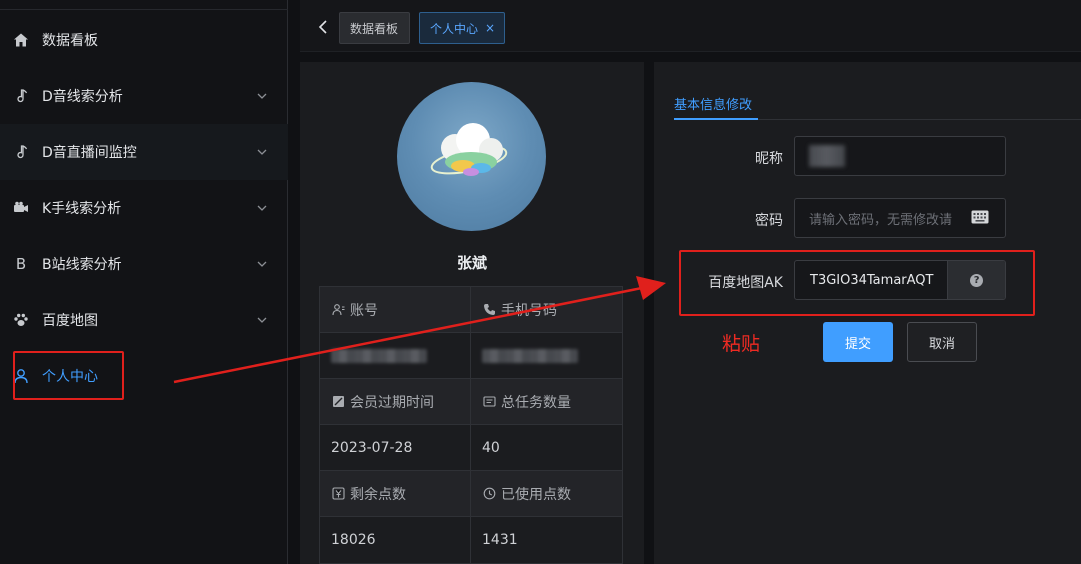  What do you see at coordinates (469, 149) in the screenshot?
I see `cloud-avatar-image` at bounding box center [469, 149].